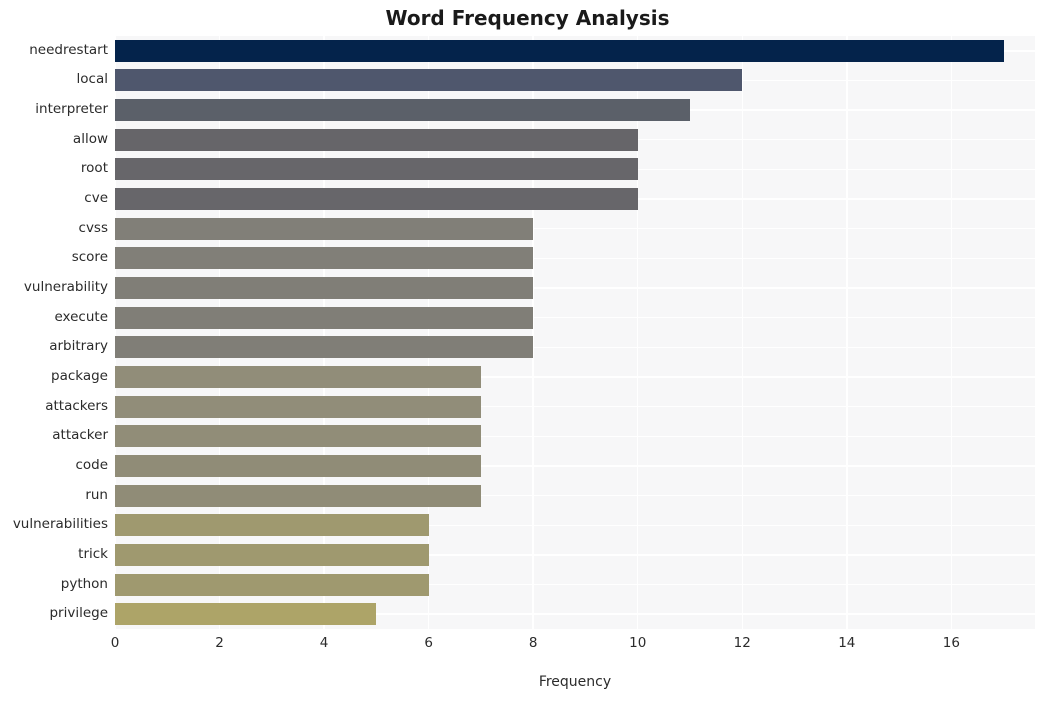 This screenshot has height=701, width=1055. I want to click on bar-trick, so click(272, 554).